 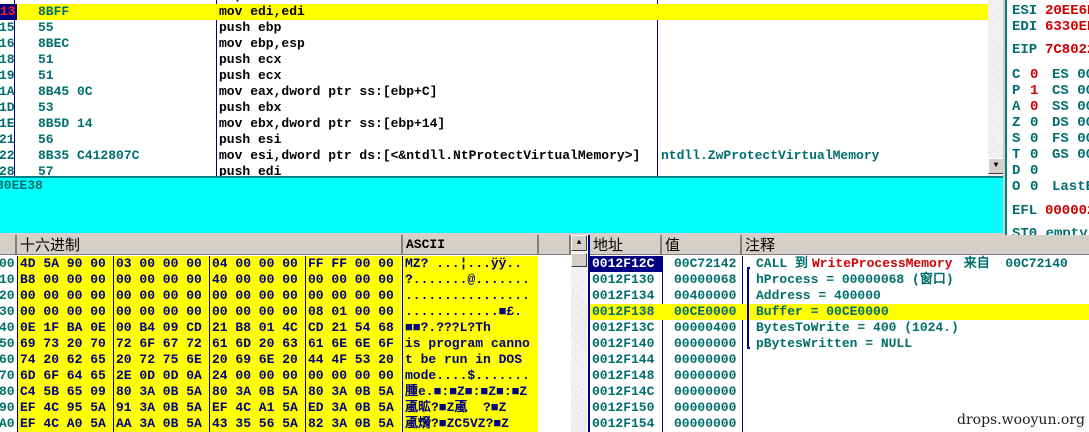 I want to click on address: 15, so click(x=7, y=27).